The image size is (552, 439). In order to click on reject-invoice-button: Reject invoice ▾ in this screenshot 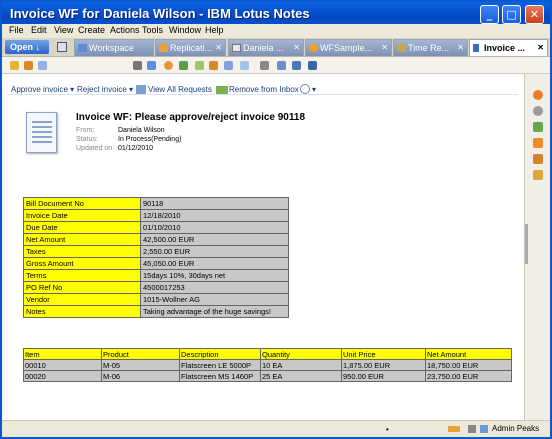, I will do `click(105, 89)`.